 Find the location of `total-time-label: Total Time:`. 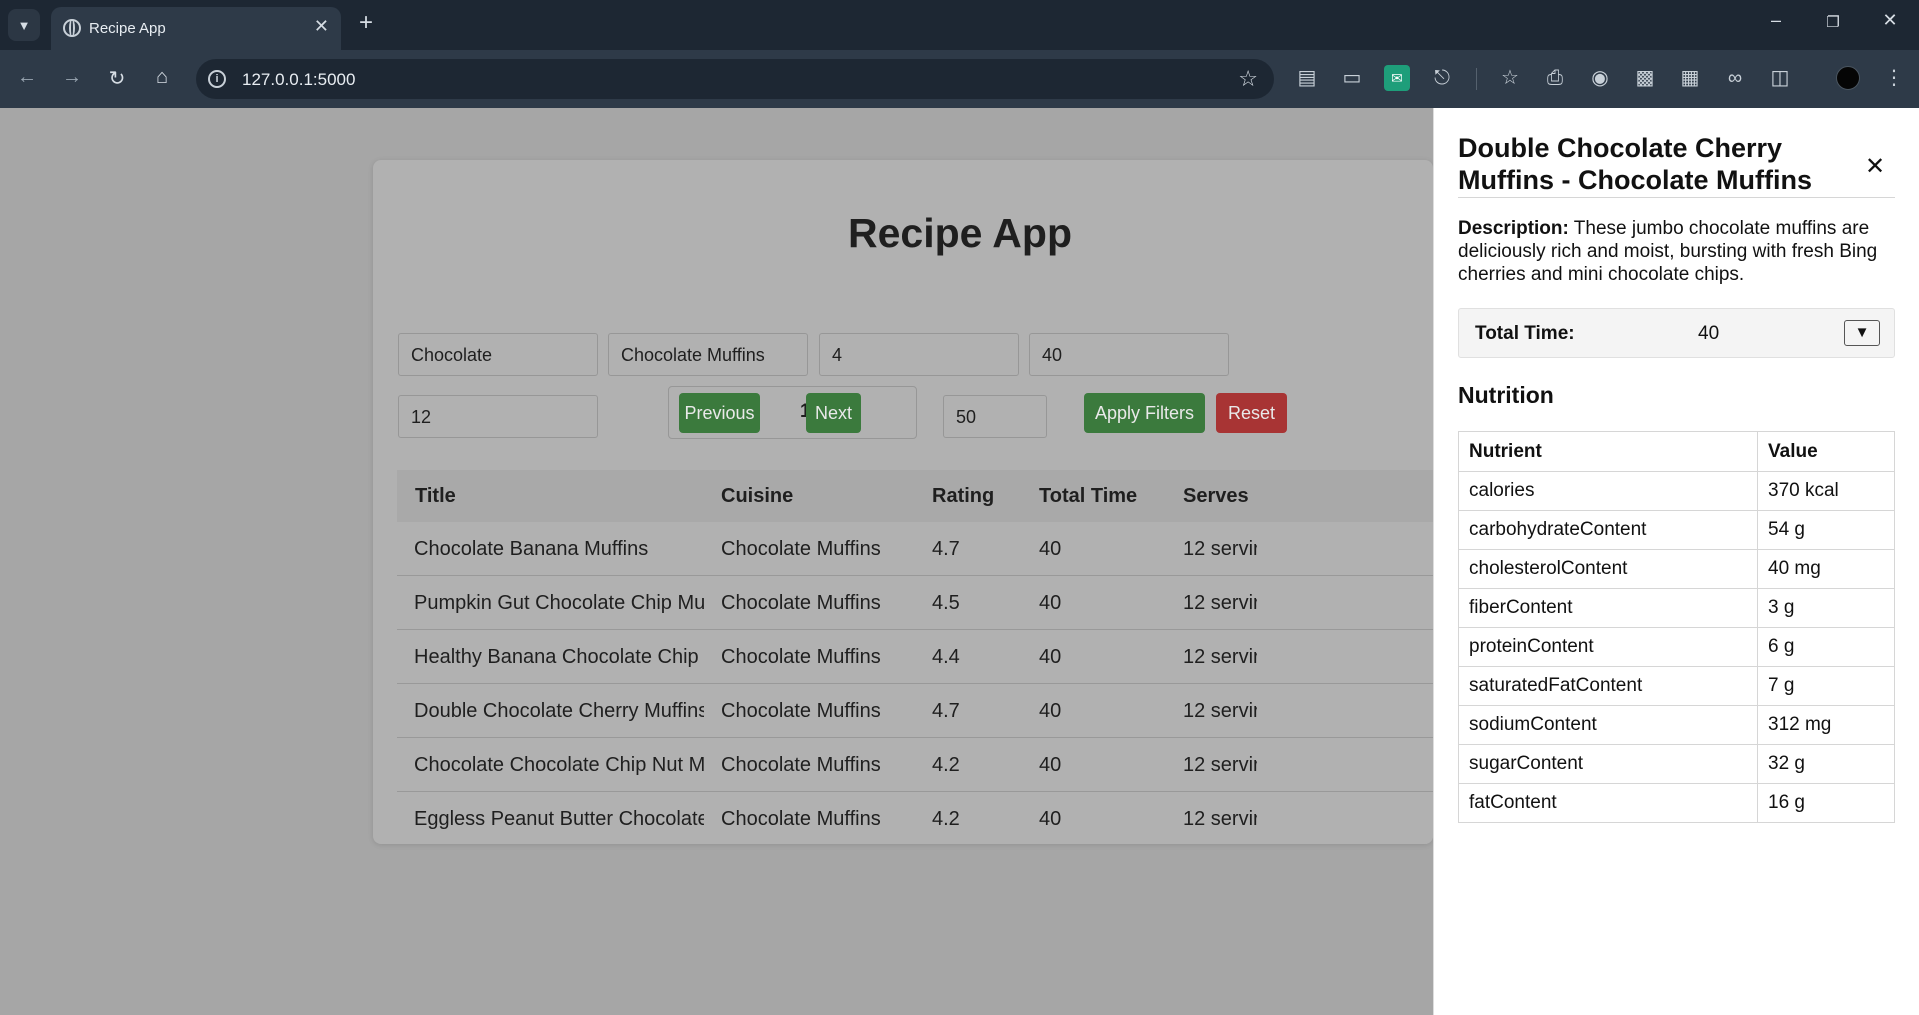

total-time-label: Total Time: is located at coordinates (1525, 333).